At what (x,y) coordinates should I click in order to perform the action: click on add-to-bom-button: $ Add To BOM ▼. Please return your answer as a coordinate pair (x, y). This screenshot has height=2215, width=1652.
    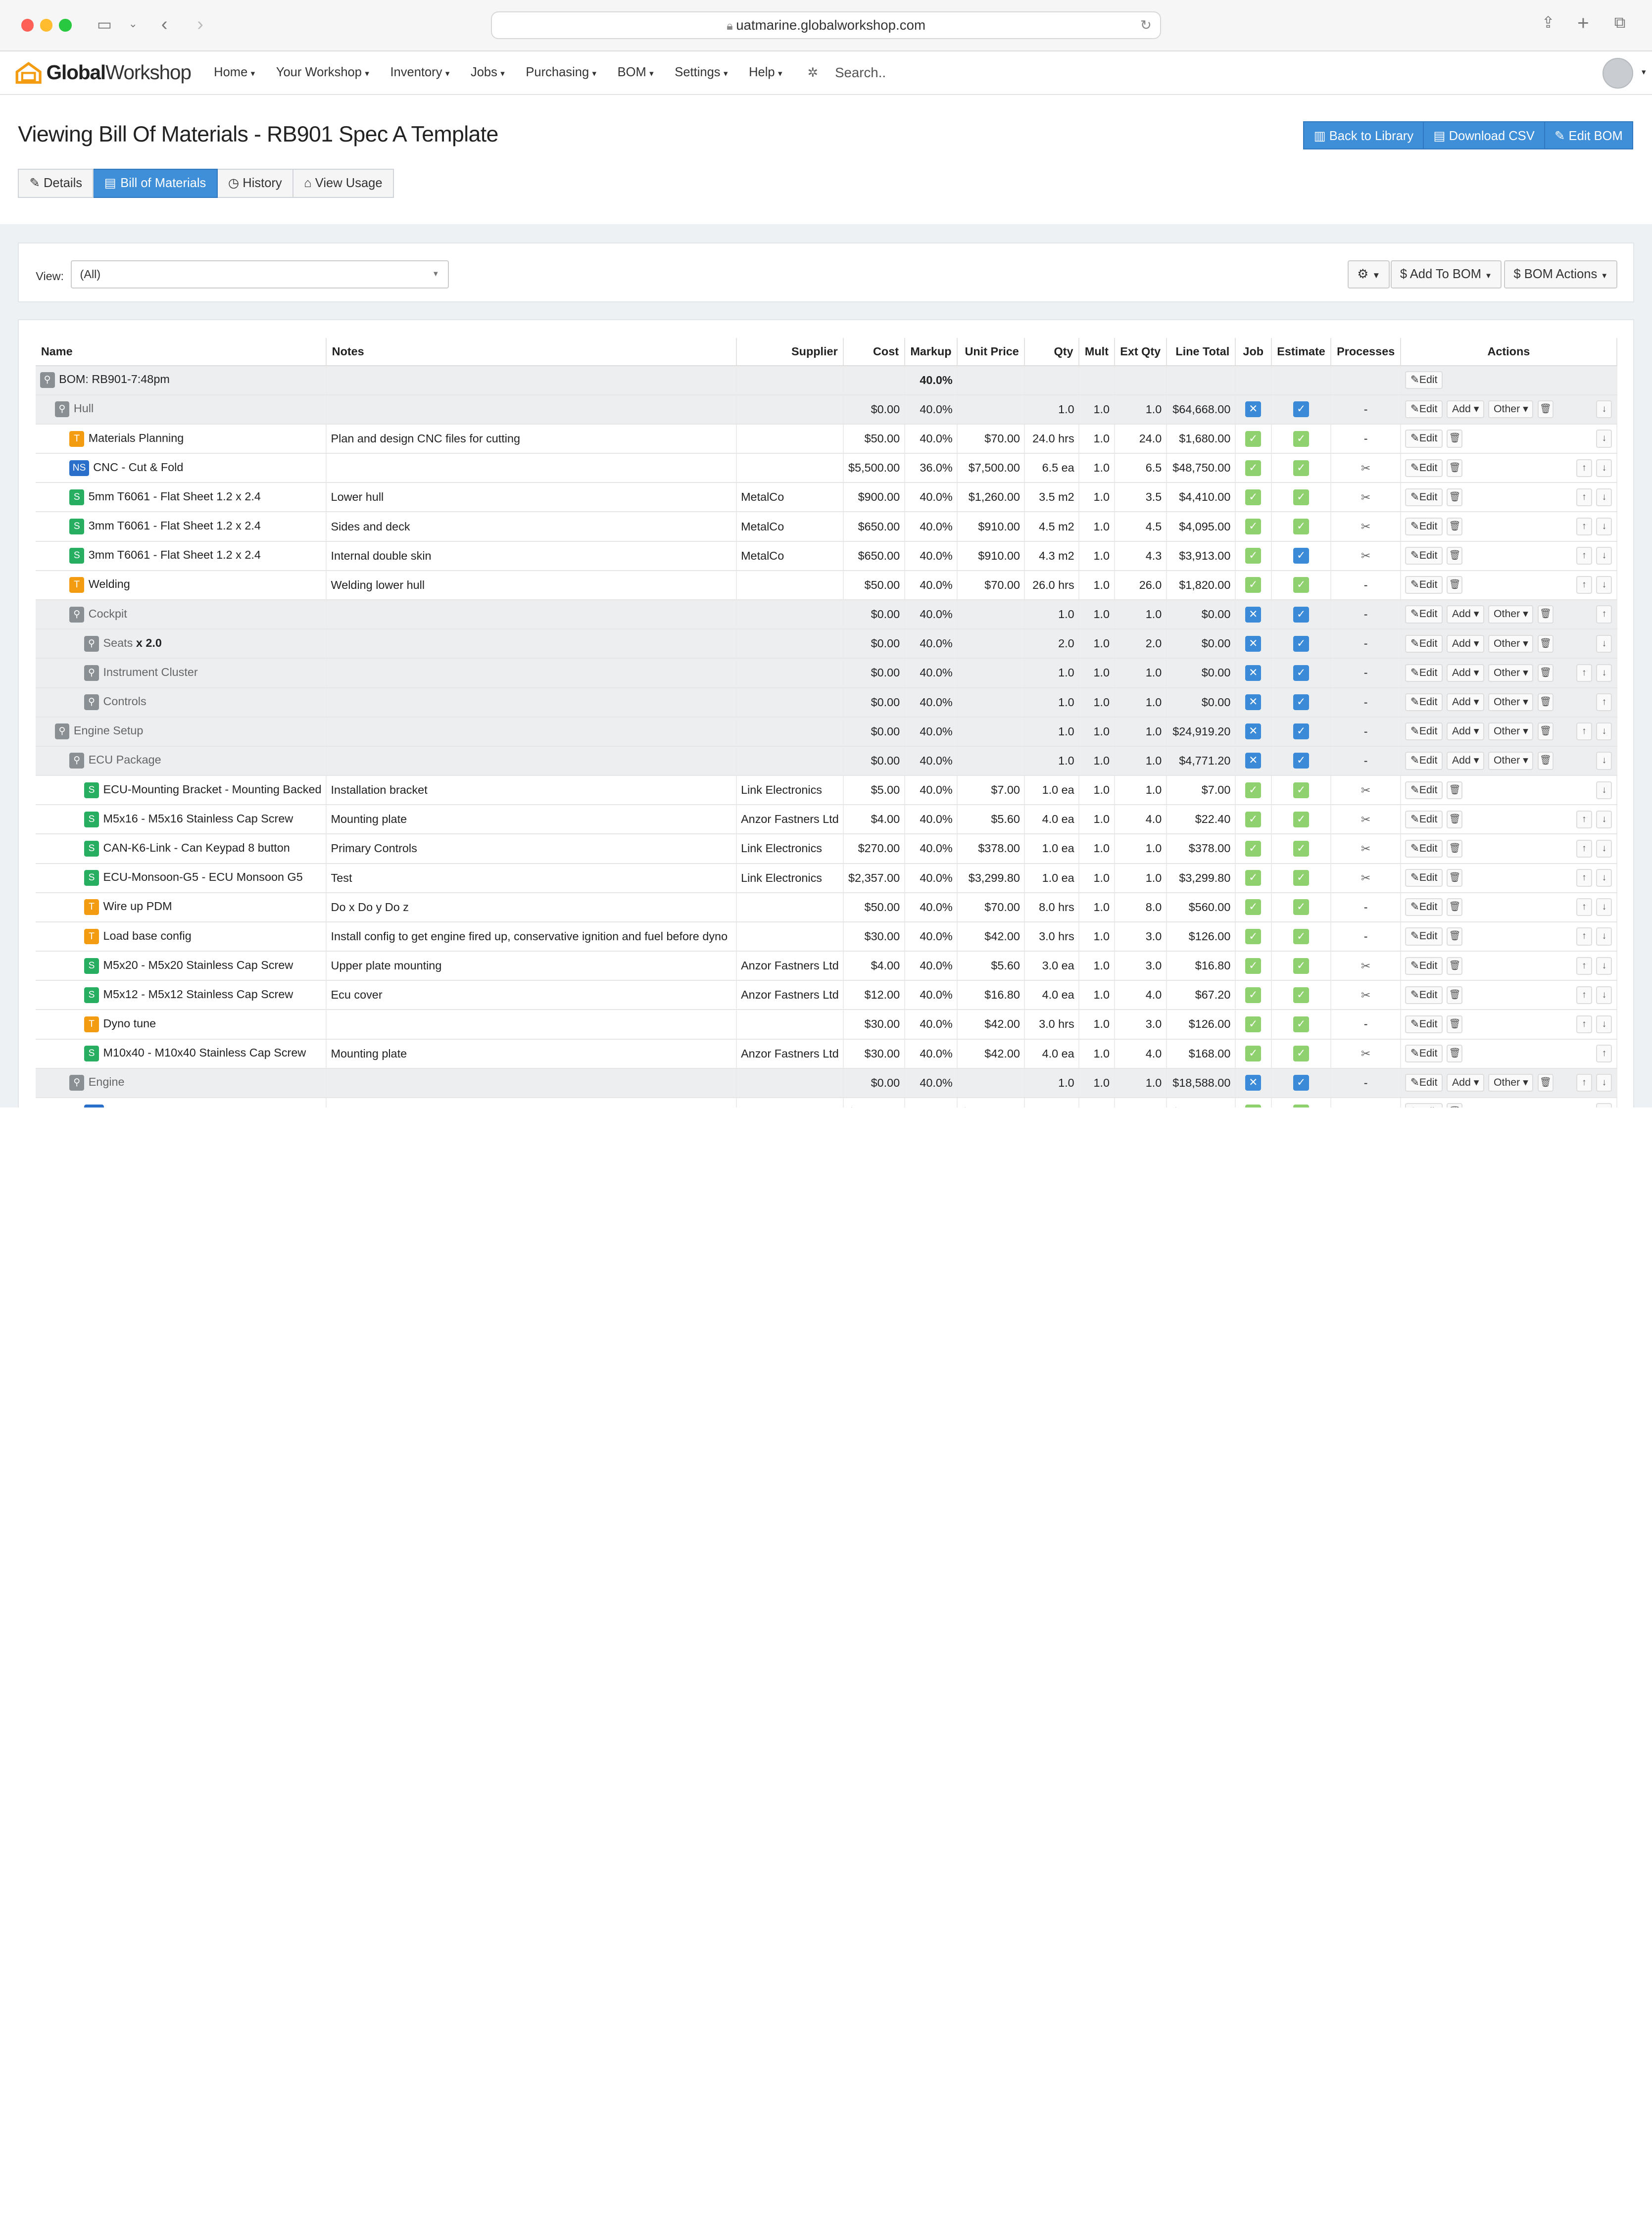
    Looking at the image, I should click on (1446, 274).